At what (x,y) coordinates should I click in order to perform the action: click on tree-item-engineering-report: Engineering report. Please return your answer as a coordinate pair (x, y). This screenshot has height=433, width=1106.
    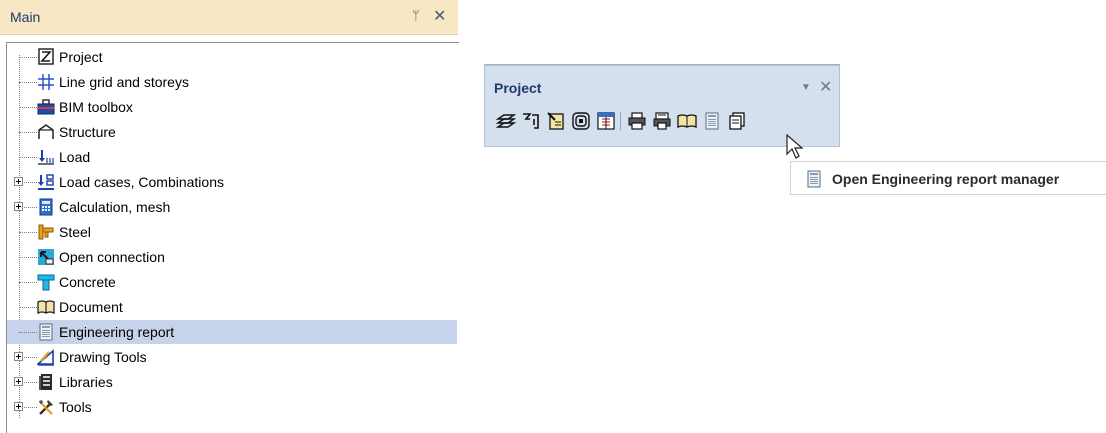
    Looking at the image, I should click on (232, 332).